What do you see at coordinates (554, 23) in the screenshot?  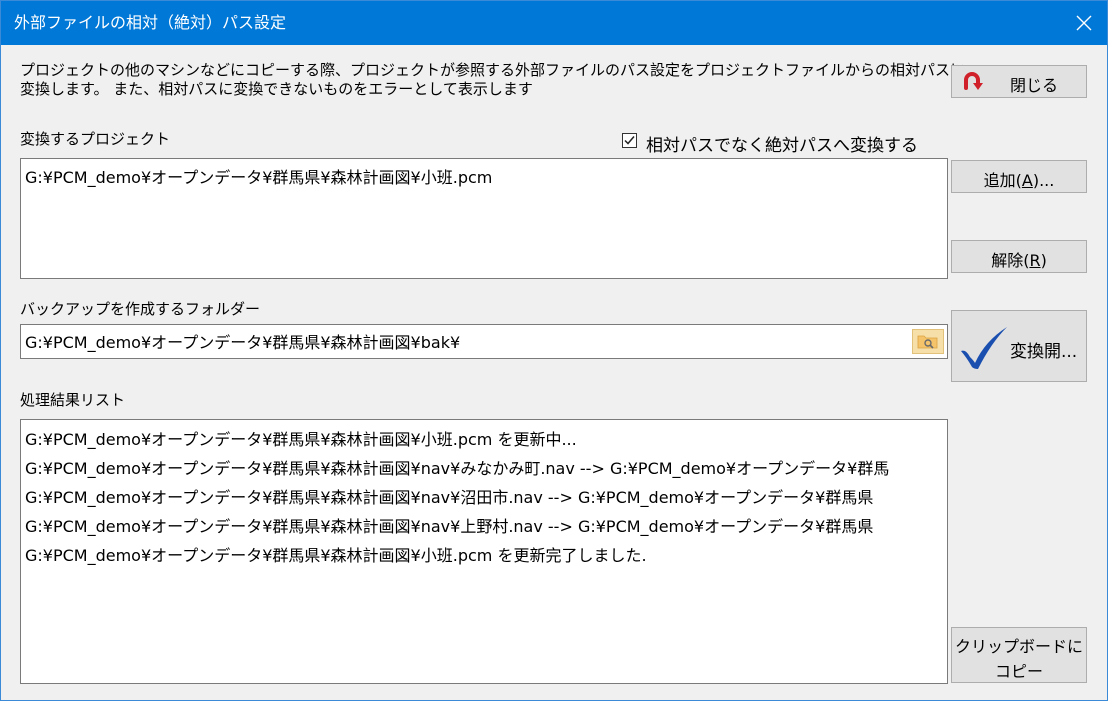 I see `title-bar: 外部ファイルの相対（絶対）パス設定` at bounding box center [554, 23].